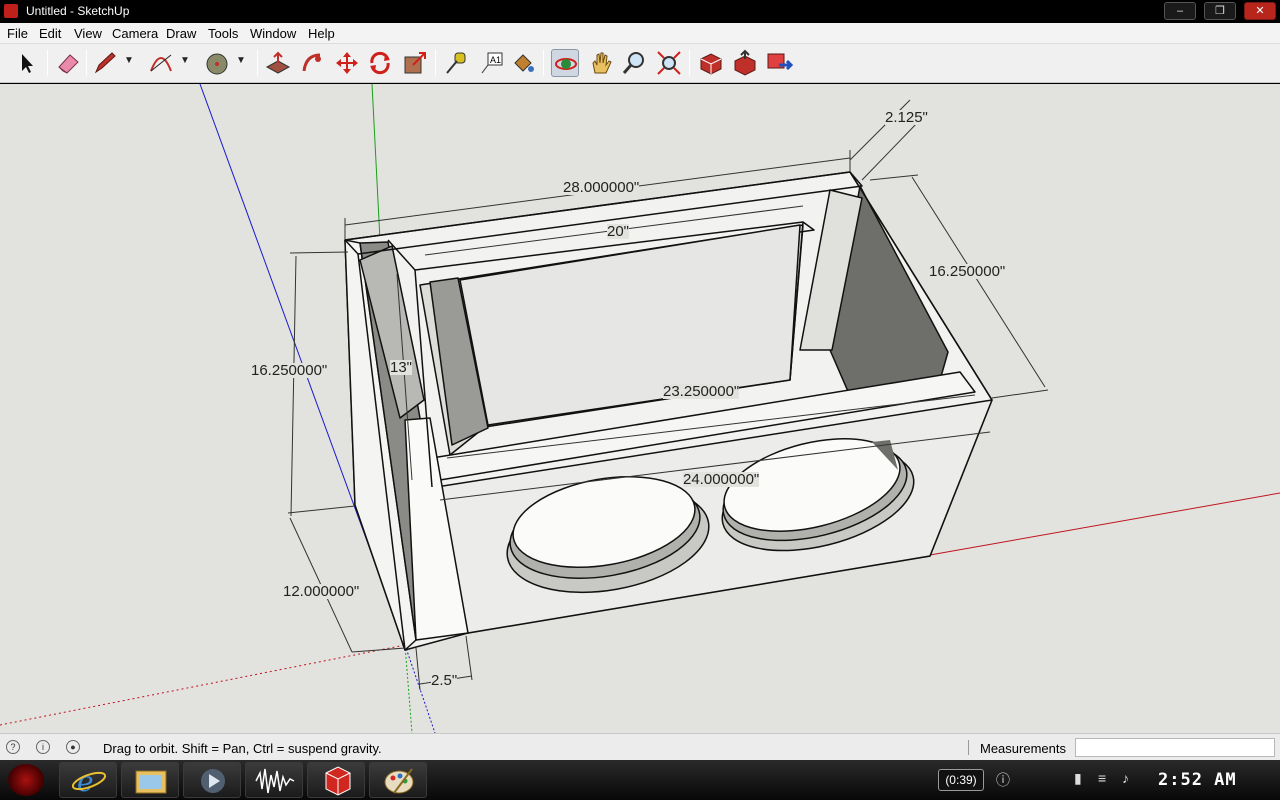 The width and height of the screenshot is (1280, 800). What do you see at coordinates (634, 63) in the screenshot?
I see `zoom-icon` at bounding box center [634, 63].